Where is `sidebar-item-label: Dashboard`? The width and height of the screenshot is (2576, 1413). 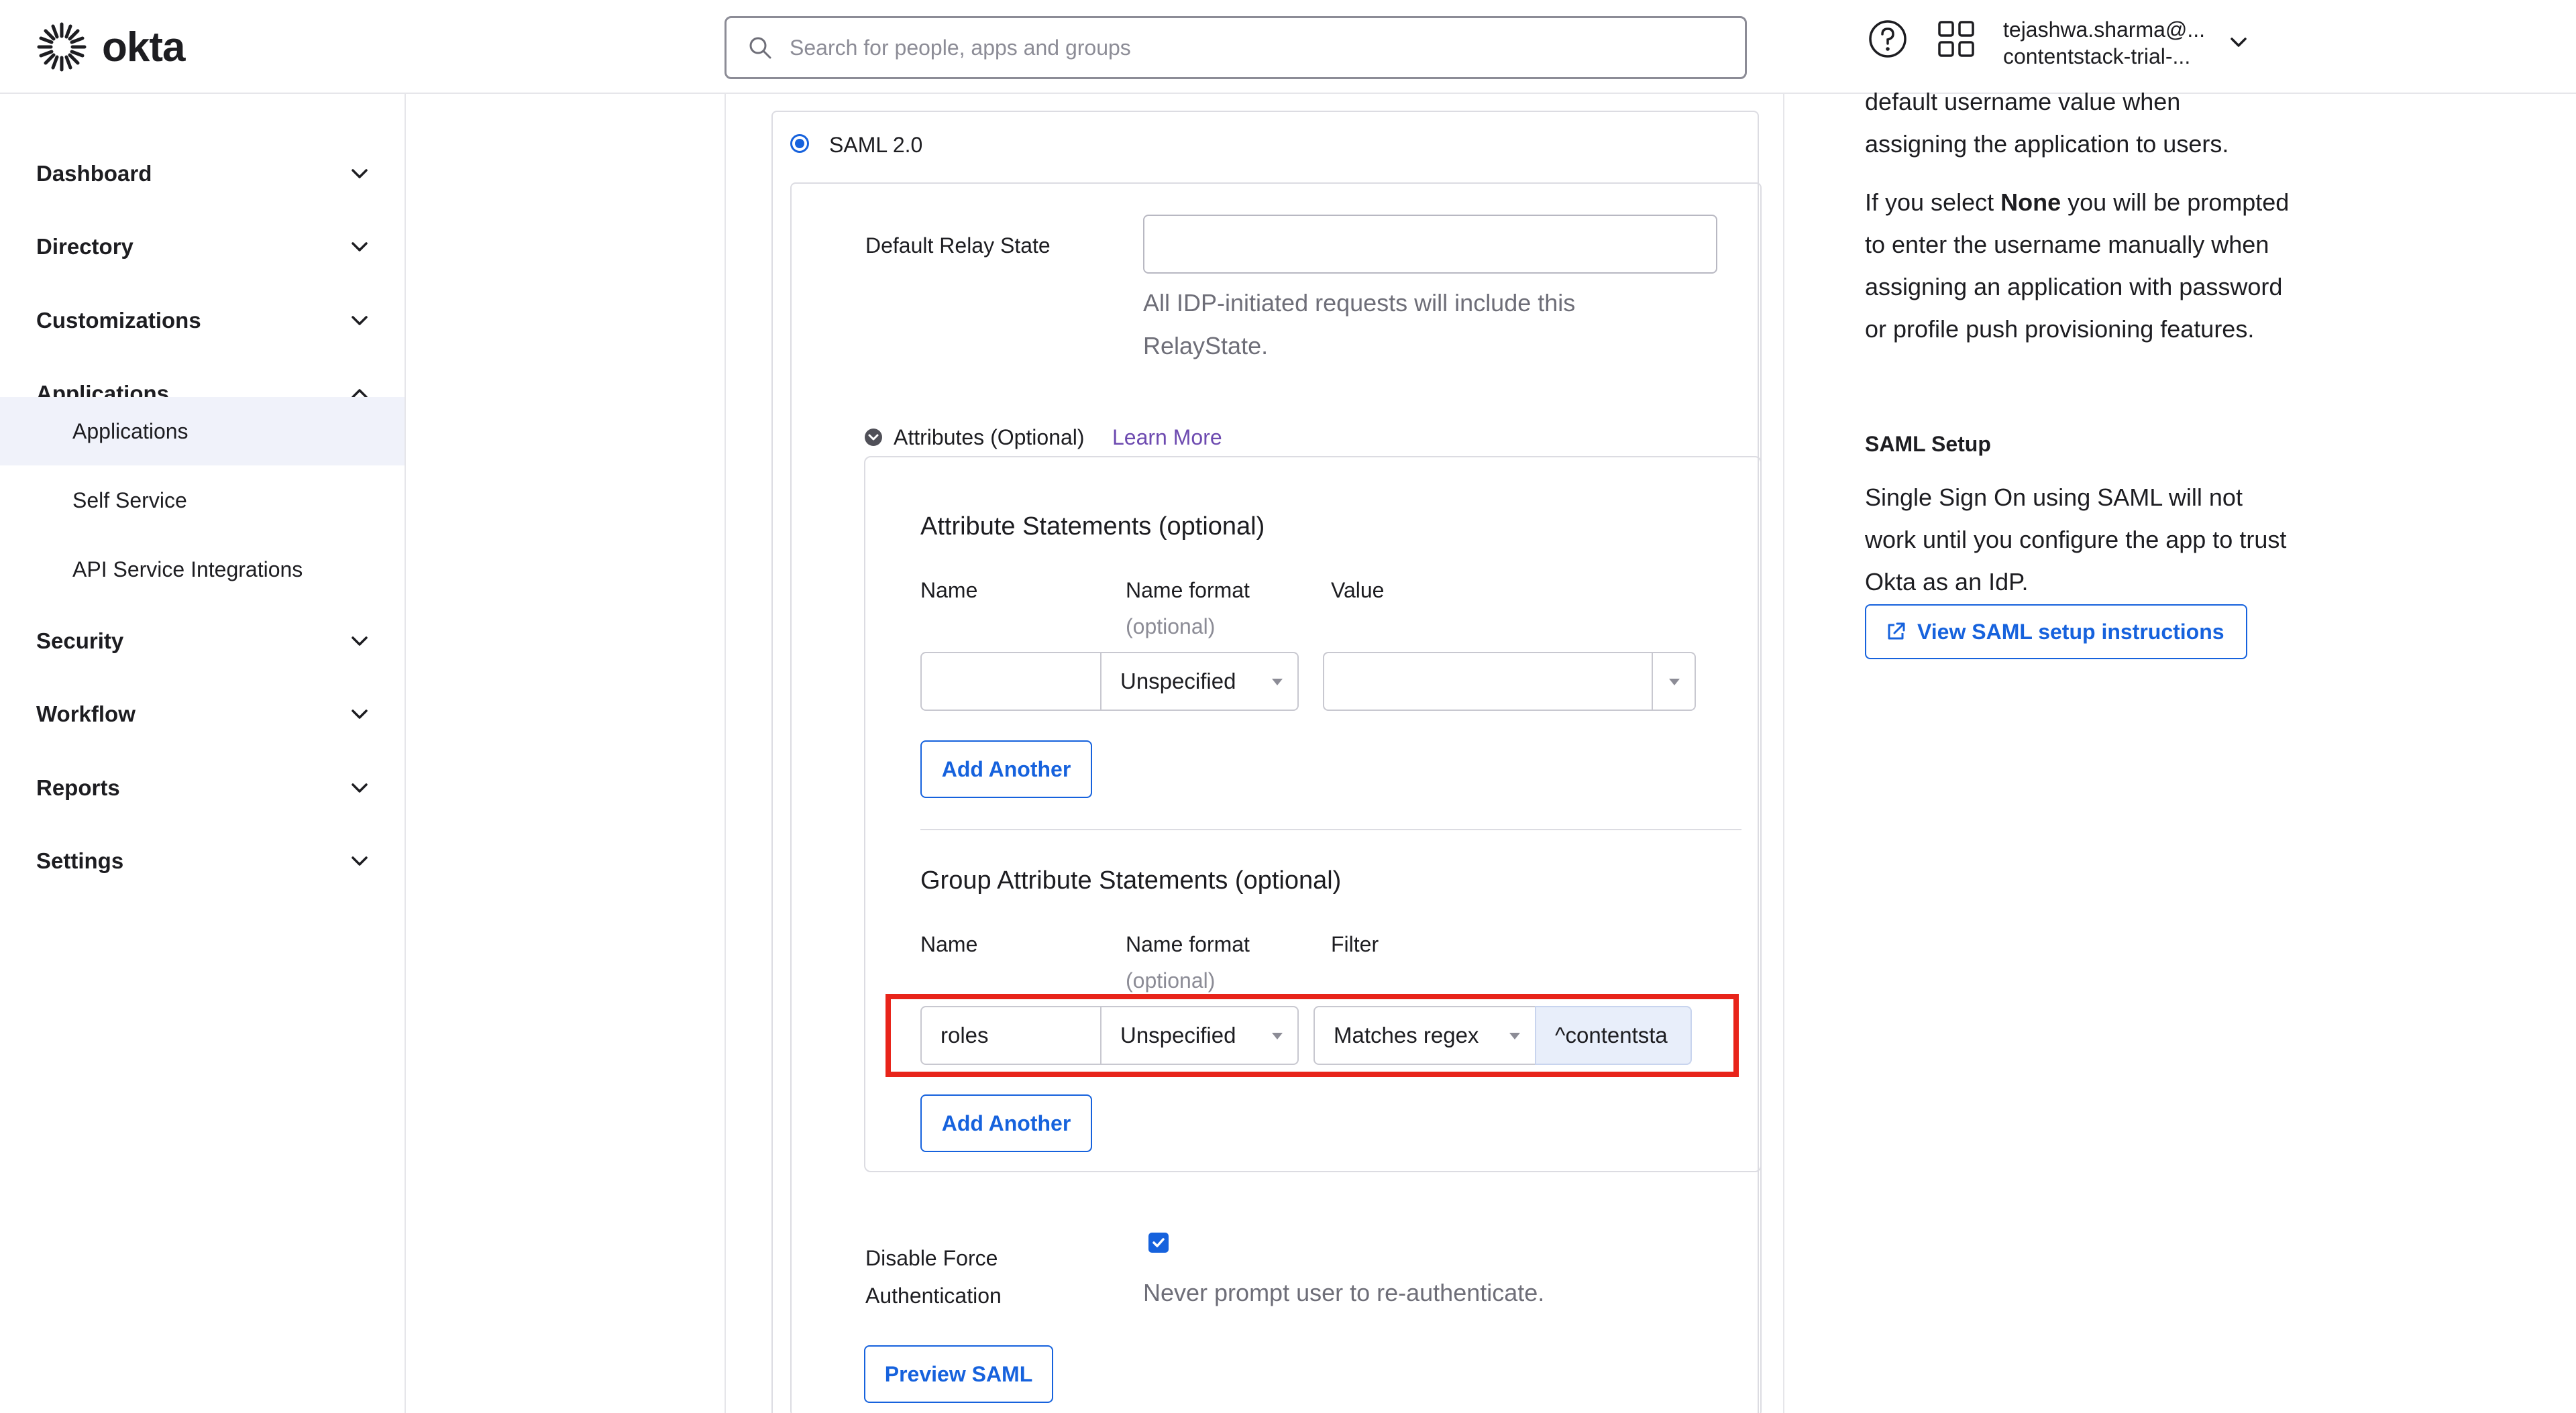 sidebar-item-label: Dashboard is located at coordinates (94, 173).